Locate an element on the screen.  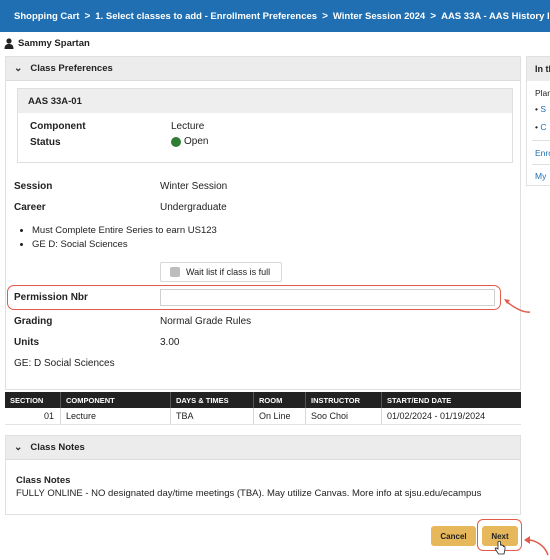
right-side-panel: In th Plan • S • C Enro My is located at coordinates (538, 121).